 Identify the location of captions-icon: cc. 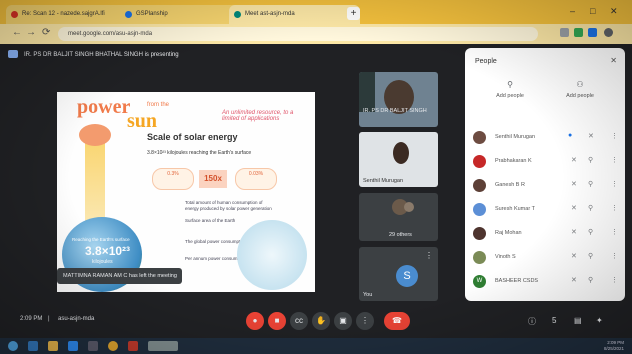
(299, 320).